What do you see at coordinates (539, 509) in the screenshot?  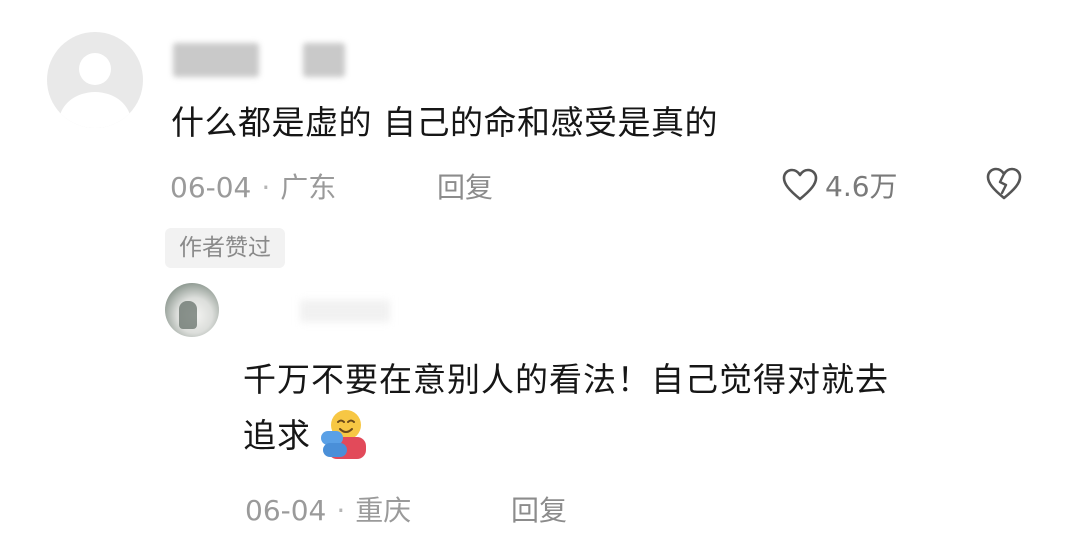 I see `reply-reply-button: 回复` at bounding box center [539, 509].